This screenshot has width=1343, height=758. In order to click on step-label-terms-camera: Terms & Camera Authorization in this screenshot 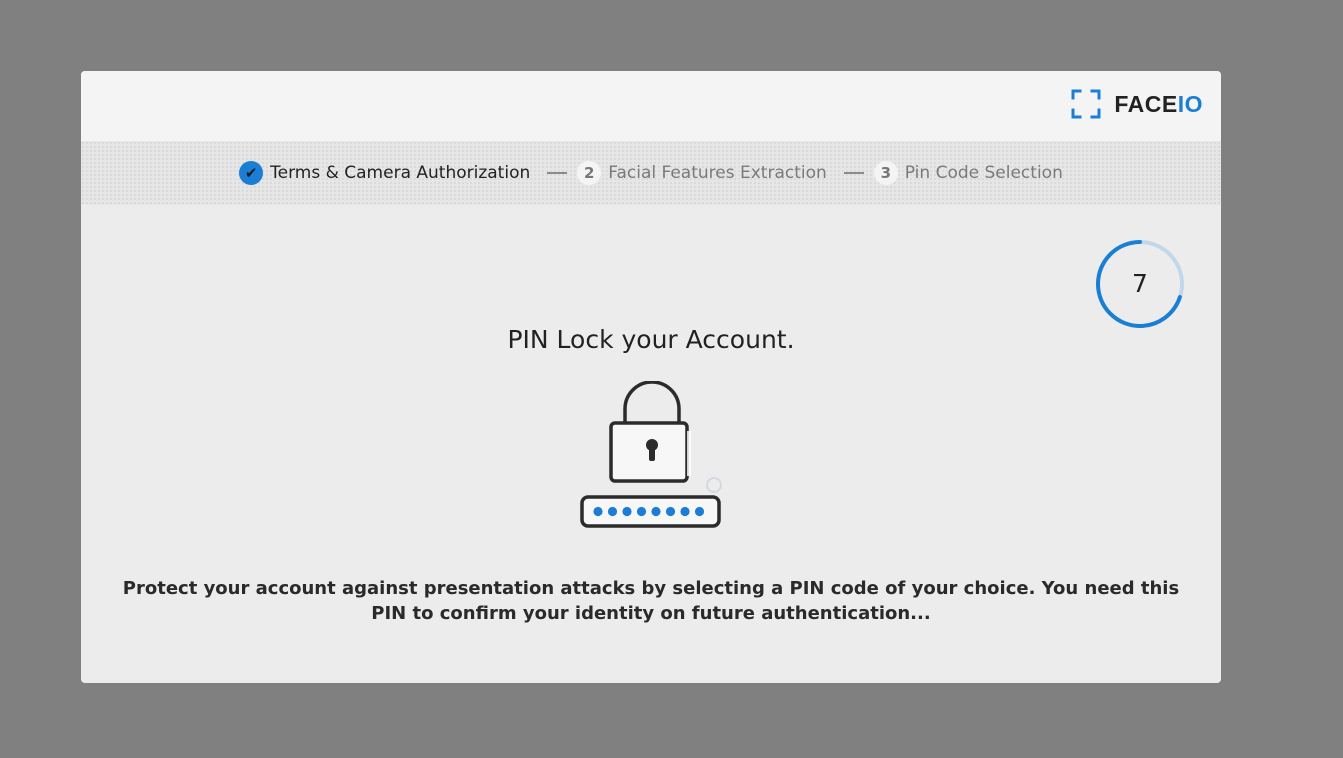, I will do `click(400, 173)`.